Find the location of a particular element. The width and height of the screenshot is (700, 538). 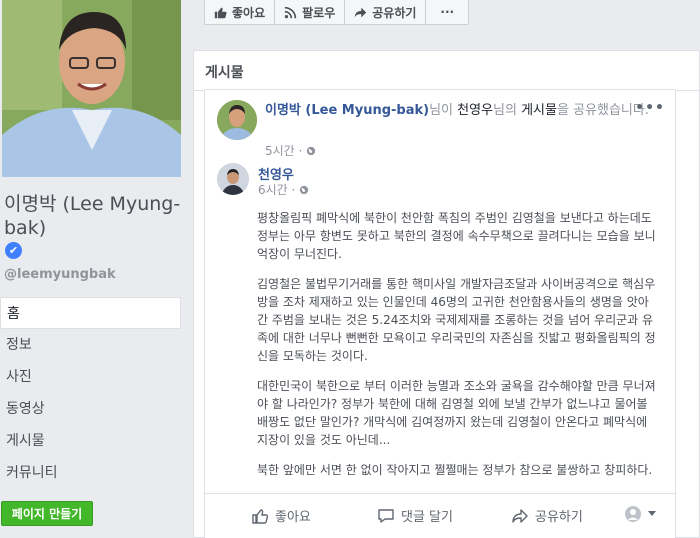

post-options-button: ••• is located at coordinates (650, 108).